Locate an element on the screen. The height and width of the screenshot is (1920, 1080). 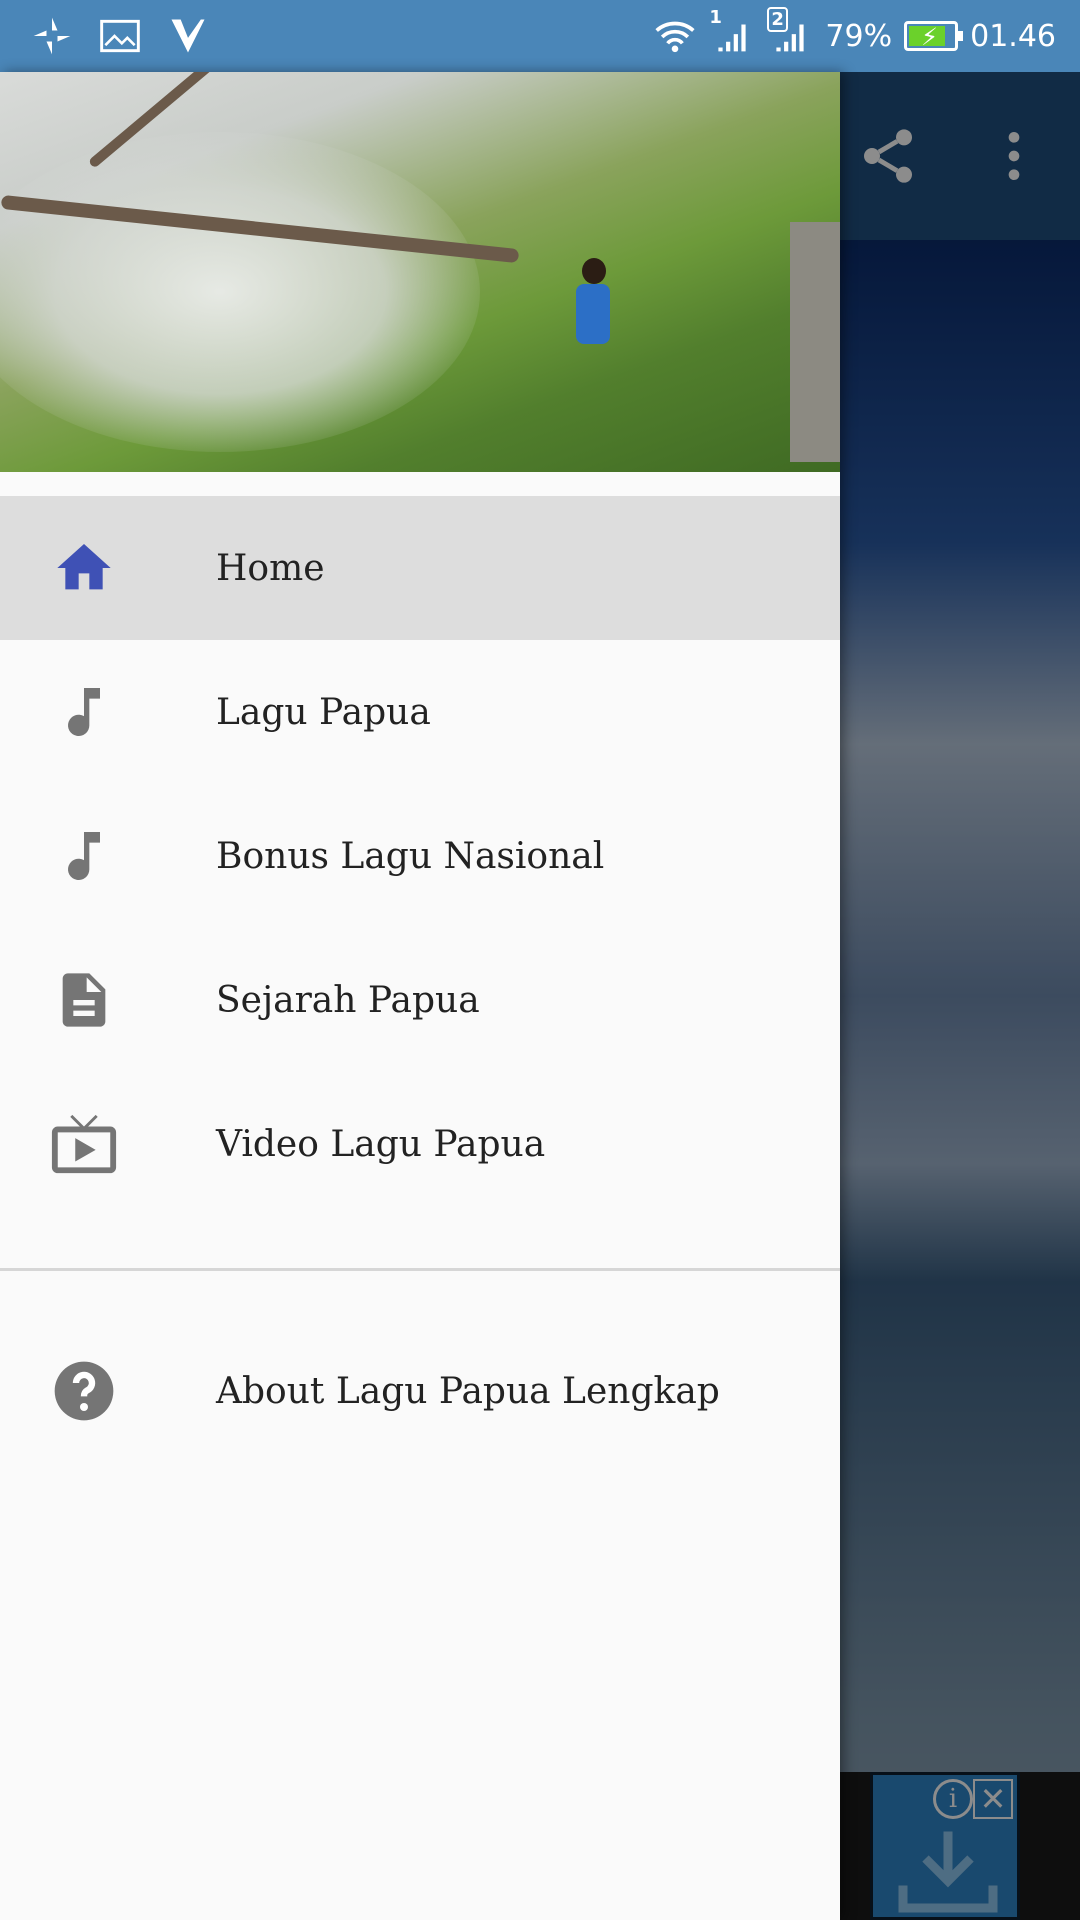
mist-shape is located at coordinates (240, 292).